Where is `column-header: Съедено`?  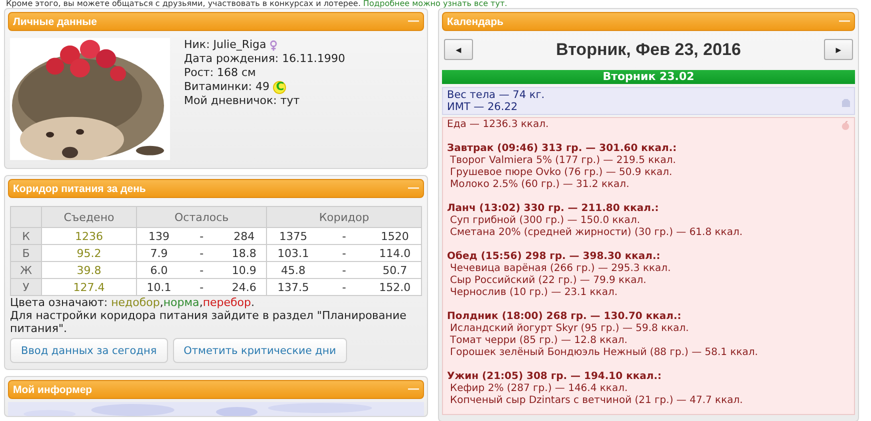
column-header: Съедено is located at coordinates (89, 217).